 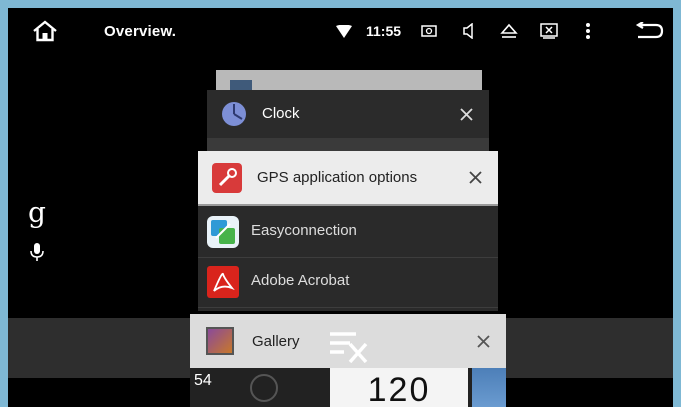 I want to click on clear-all-button, so click(x=349, y=349).